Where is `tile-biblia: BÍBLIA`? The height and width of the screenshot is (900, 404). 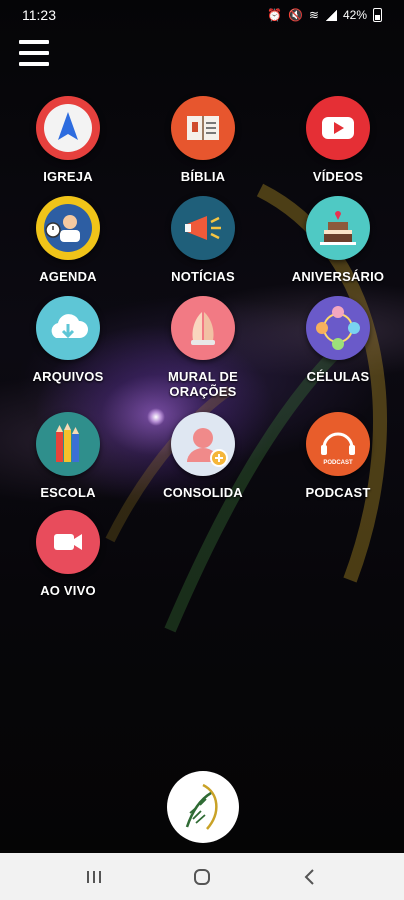
tile-biblia: BÍBLIA is located at coordinates (203, 140).